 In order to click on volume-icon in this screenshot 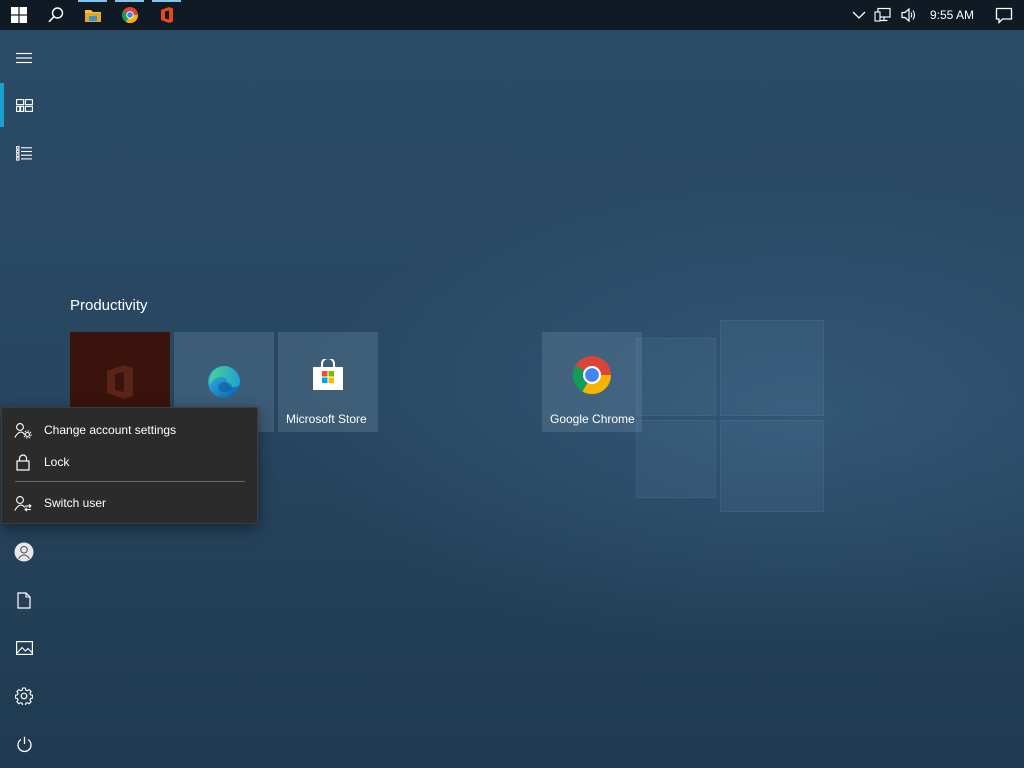, I will do `click(908, 15)`.